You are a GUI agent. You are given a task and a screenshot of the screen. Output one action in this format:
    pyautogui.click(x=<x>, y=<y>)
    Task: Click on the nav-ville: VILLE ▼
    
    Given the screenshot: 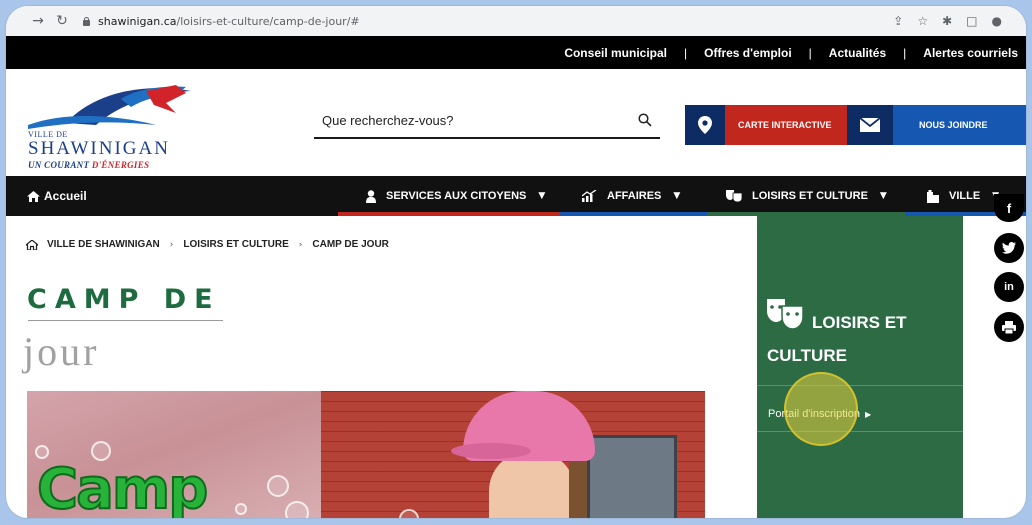 What is the action you would take?
    pyautogui.click(x=963, y=196)
    